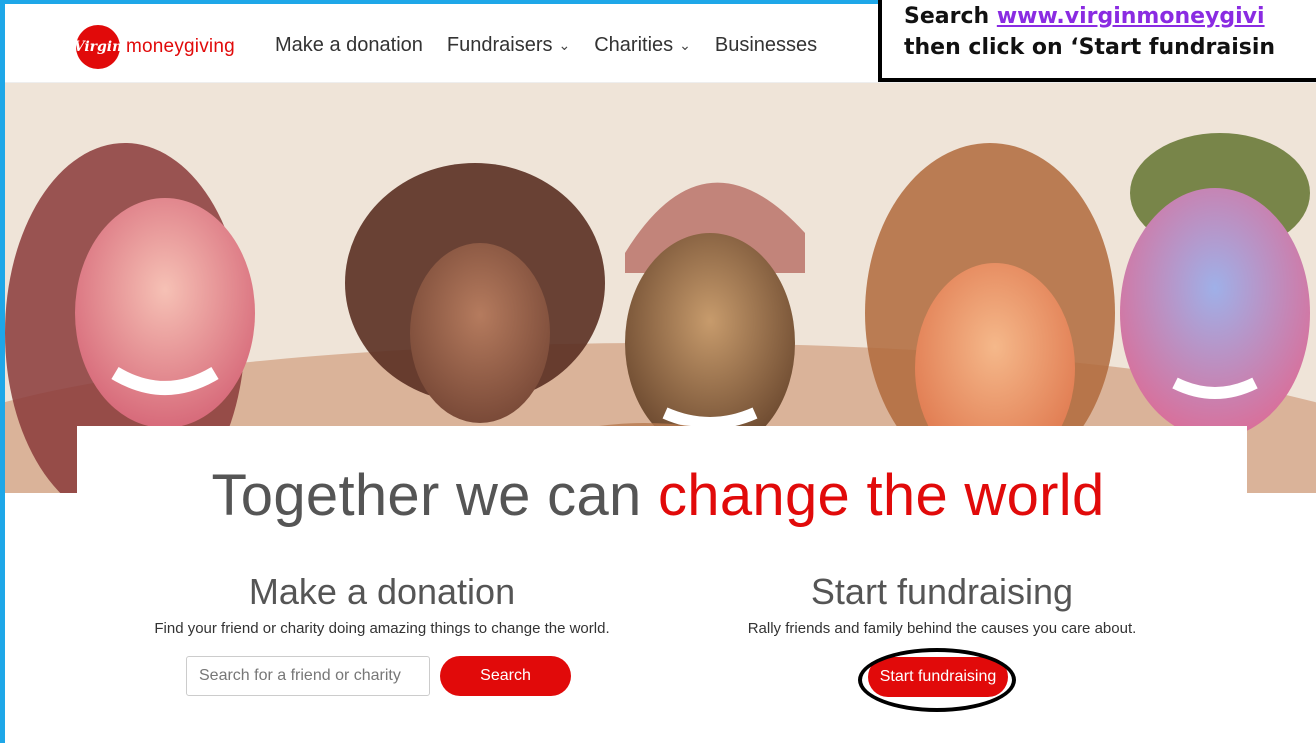 The image size is (1316, 746). I want to click on nav-label: Fundraisers, so click(499, 45).